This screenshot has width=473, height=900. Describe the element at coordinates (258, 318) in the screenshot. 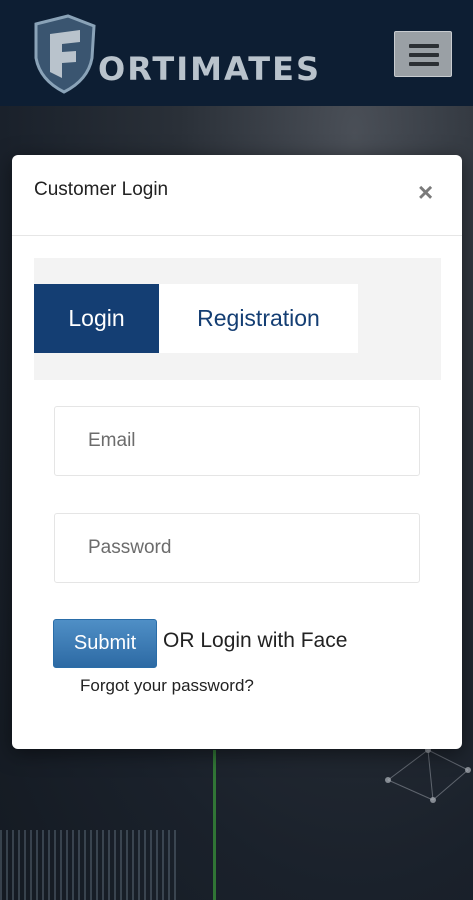

I see `tab-registration: Registration` at that location.